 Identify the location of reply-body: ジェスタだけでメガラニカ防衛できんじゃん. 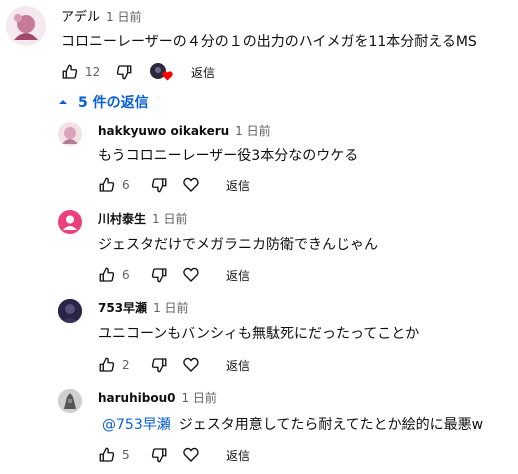
(238, 245).